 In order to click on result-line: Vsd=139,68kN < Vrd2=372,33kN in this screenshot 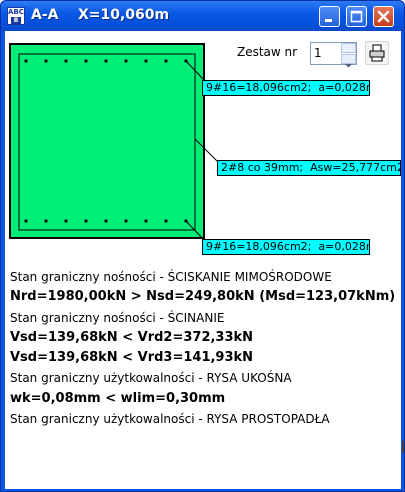, I will do `click(132, 337)`.